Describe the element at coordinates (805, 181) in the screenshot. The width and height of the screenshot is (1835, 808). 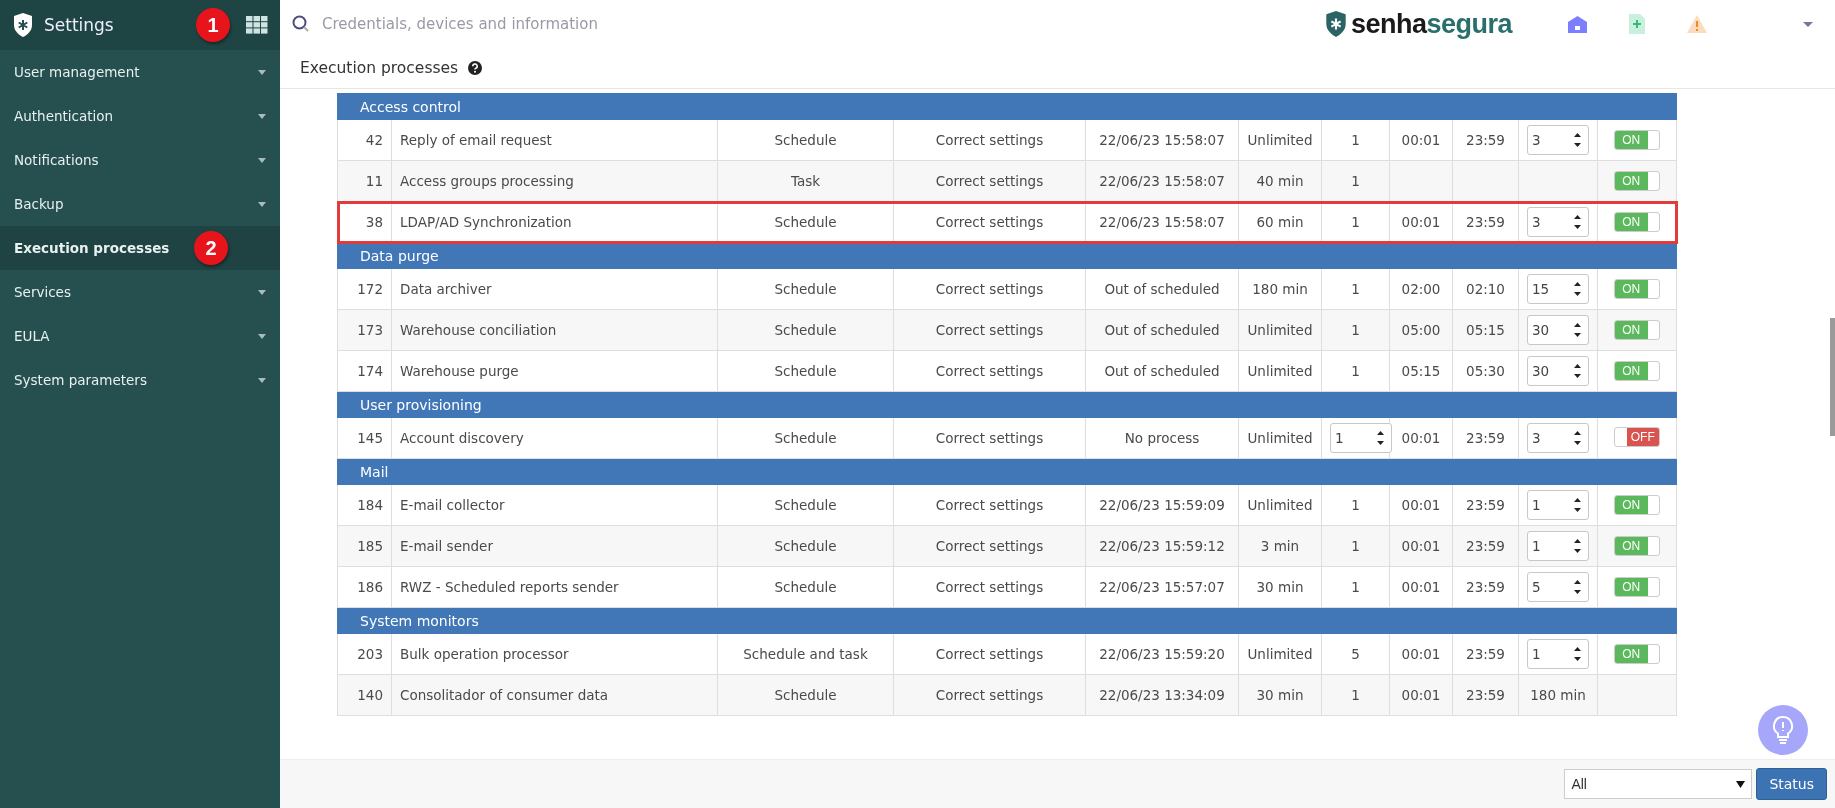
I see `table-cell: Task` at that location.